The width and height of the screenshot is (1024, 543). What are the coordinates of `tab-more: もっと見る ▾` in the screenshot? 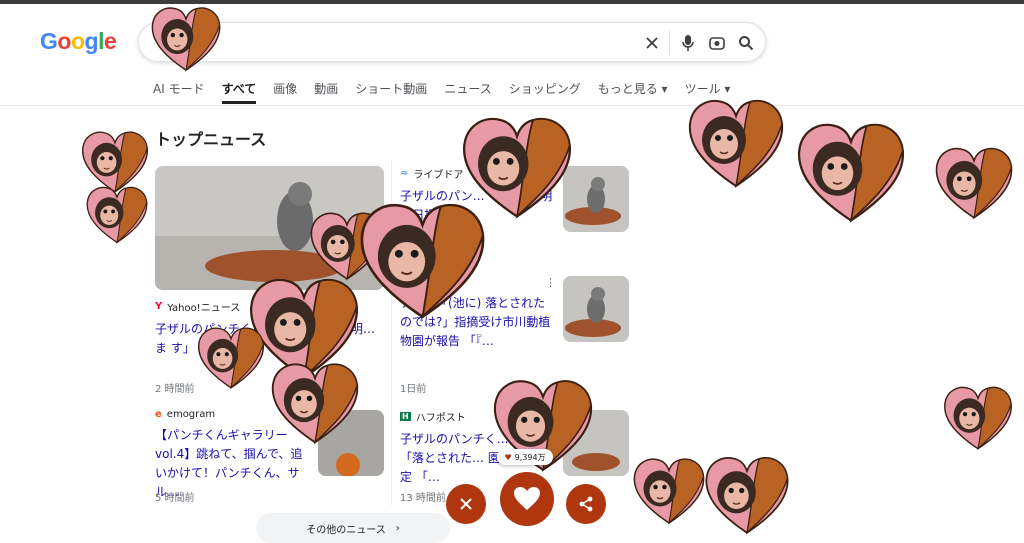 It's located at (633, 92).